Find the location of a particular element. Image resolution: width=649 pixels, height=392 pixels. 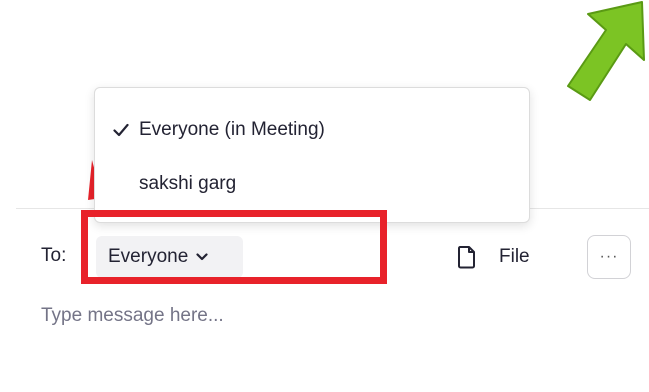

file-icon is located at coordinates (467, 257).